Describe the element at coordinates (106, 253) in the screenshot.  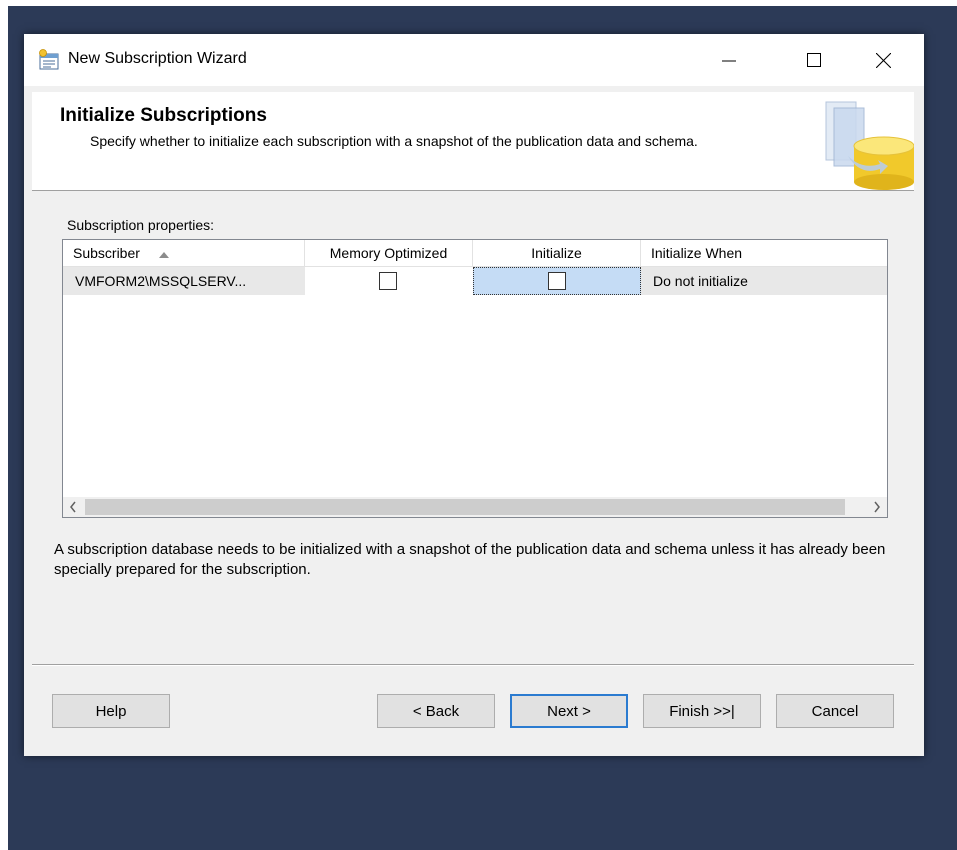
I see `column-header-label: Subscriber` at that location.